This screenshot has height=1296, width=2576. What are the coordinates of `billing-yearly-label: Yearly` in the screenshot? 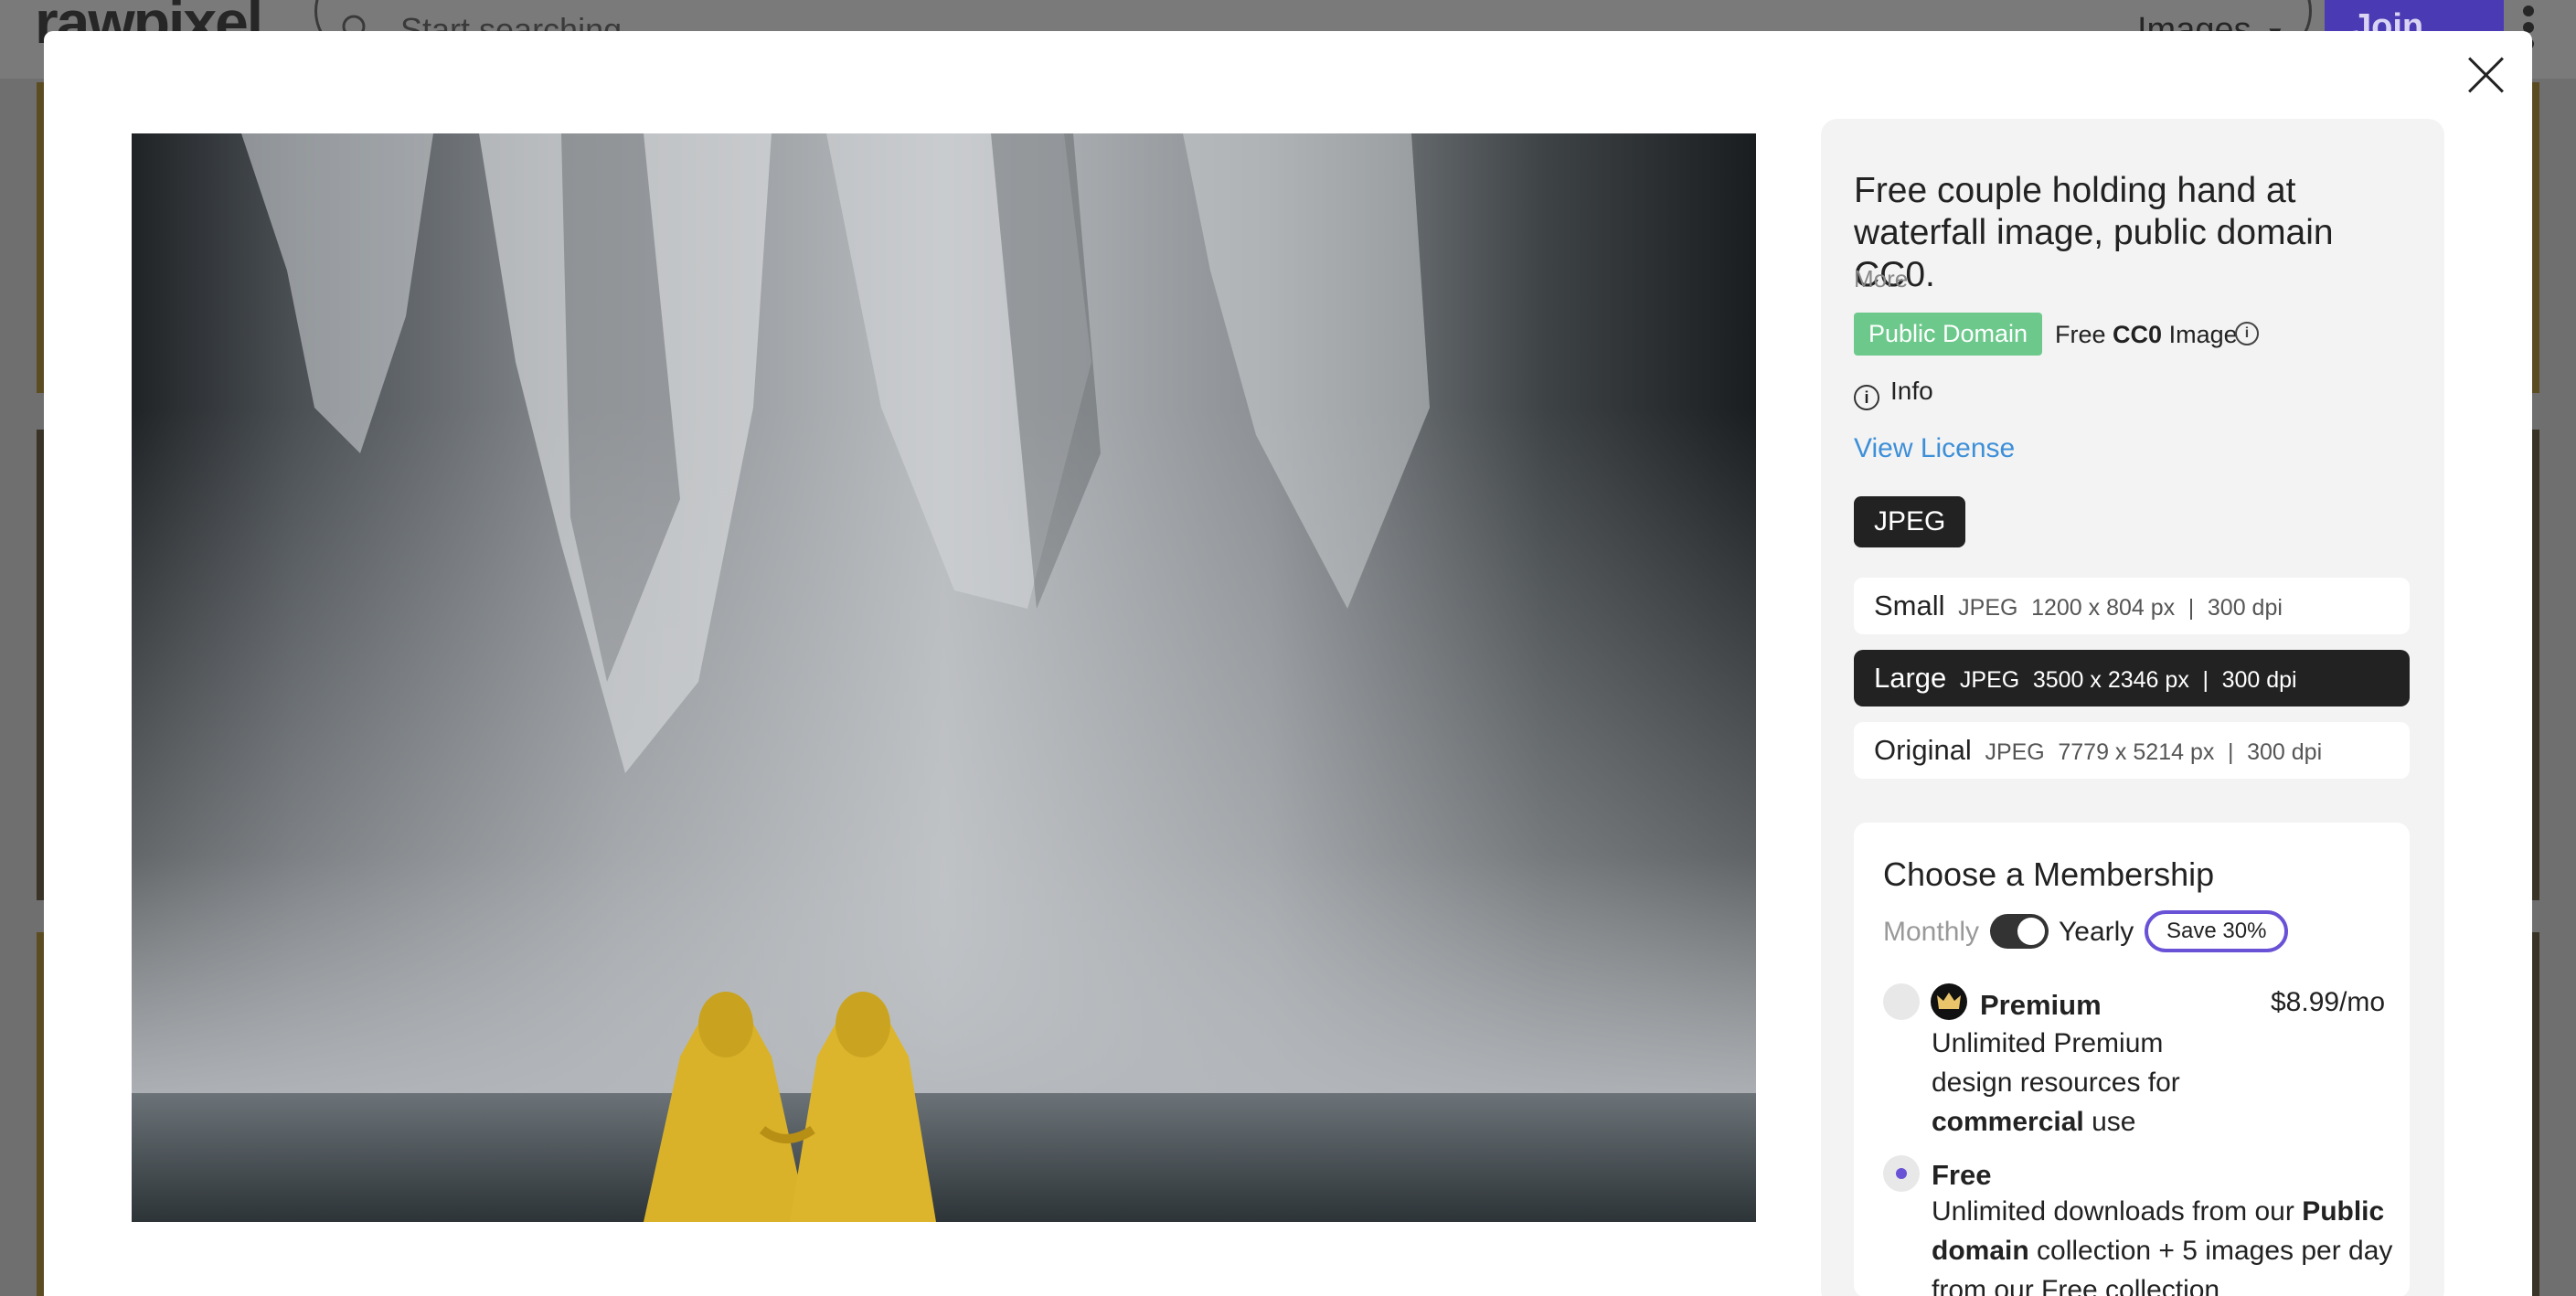 It's located at (2096, 932).